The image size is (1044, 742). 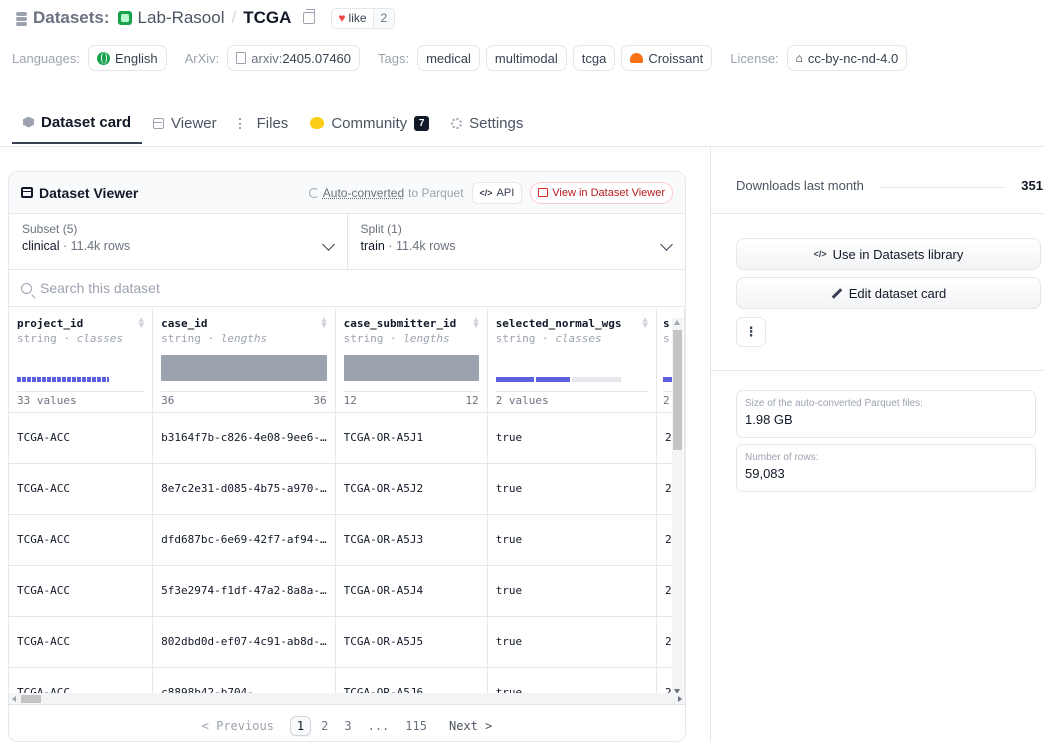 I want to click on paper-icon, so click(x=241, y=58).